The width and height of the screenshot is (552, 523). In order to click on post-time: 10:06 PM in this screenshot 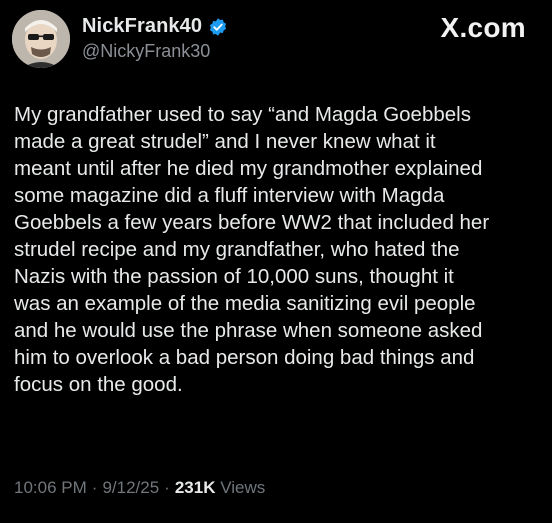, I will do `click(50, 488)`.